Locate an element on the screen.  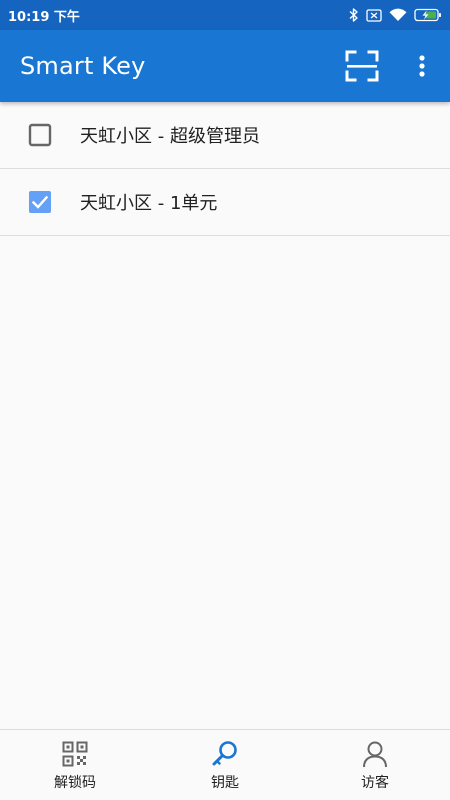
checkbox-checked is located at coordinates (40, 202).